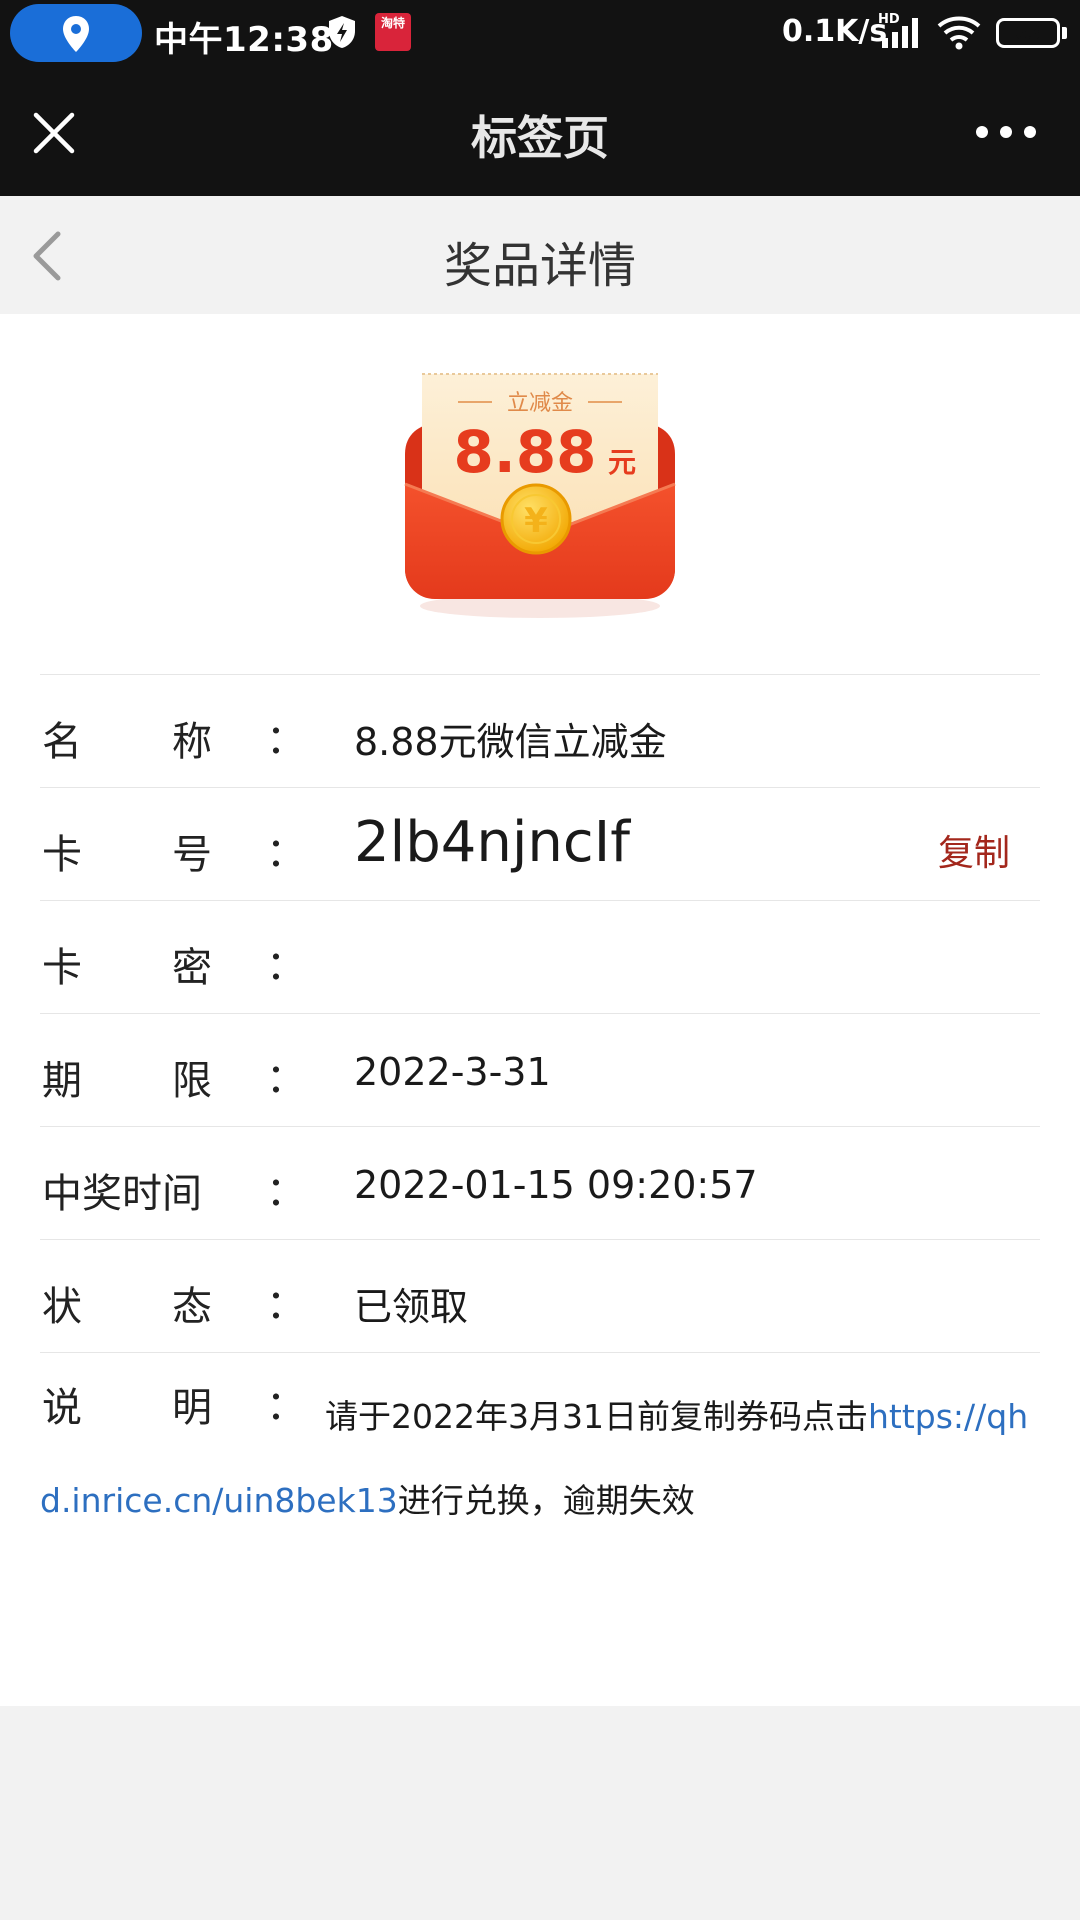 This screenshot has width=1080, height=1920. Describe the element at coordinates (127, 968) in the screenshot. I see `detail-label: 卡 密` at that location.